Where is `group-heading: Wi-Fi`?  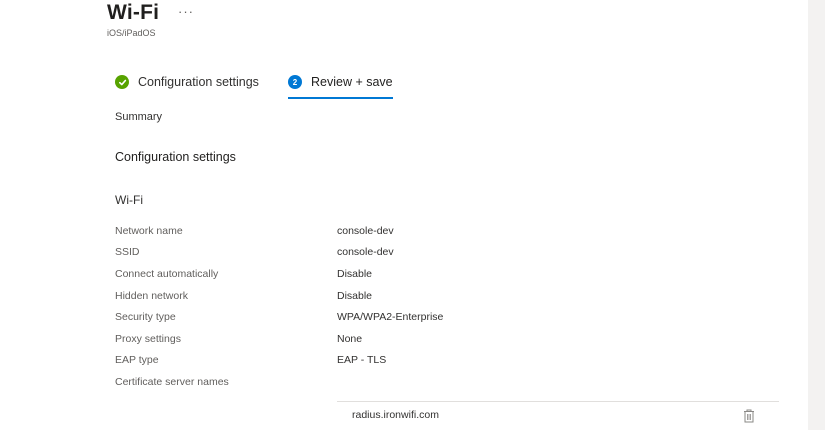
group-heading: Wi-Fi is located at coordinates (129, 200).